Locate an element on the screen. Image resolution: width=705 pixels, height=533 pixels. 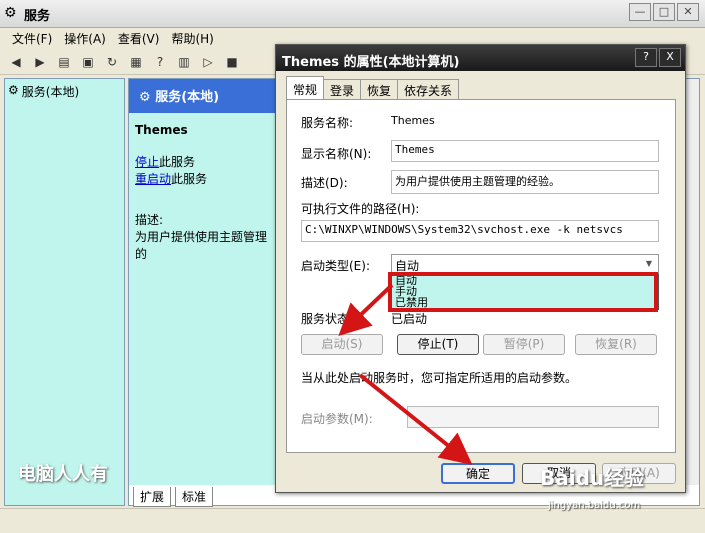
tree-node-services: ⚙ 服务(本地) is located at coordinates (43, 91).